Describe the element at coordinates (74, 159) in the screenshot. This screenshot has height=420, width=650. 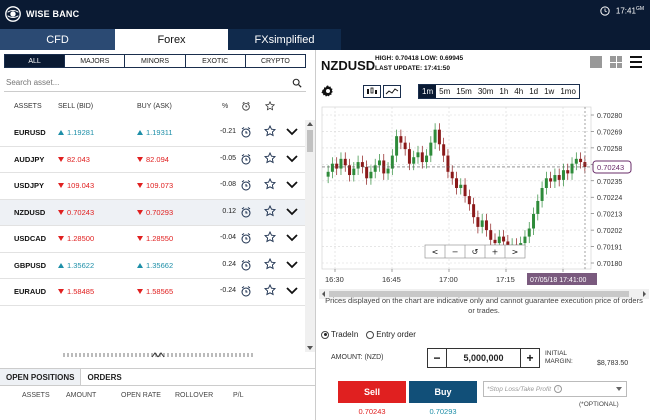
I see `sell-price-cell: 82.043` at that location.